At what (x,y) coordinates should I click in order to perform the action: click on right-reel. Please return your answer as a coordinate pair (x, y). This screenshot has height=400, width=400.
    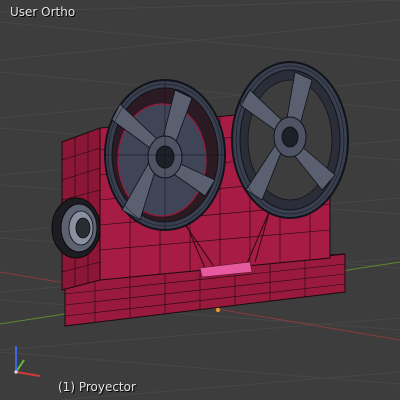
    Looking at the image, I should click on (290, 140).